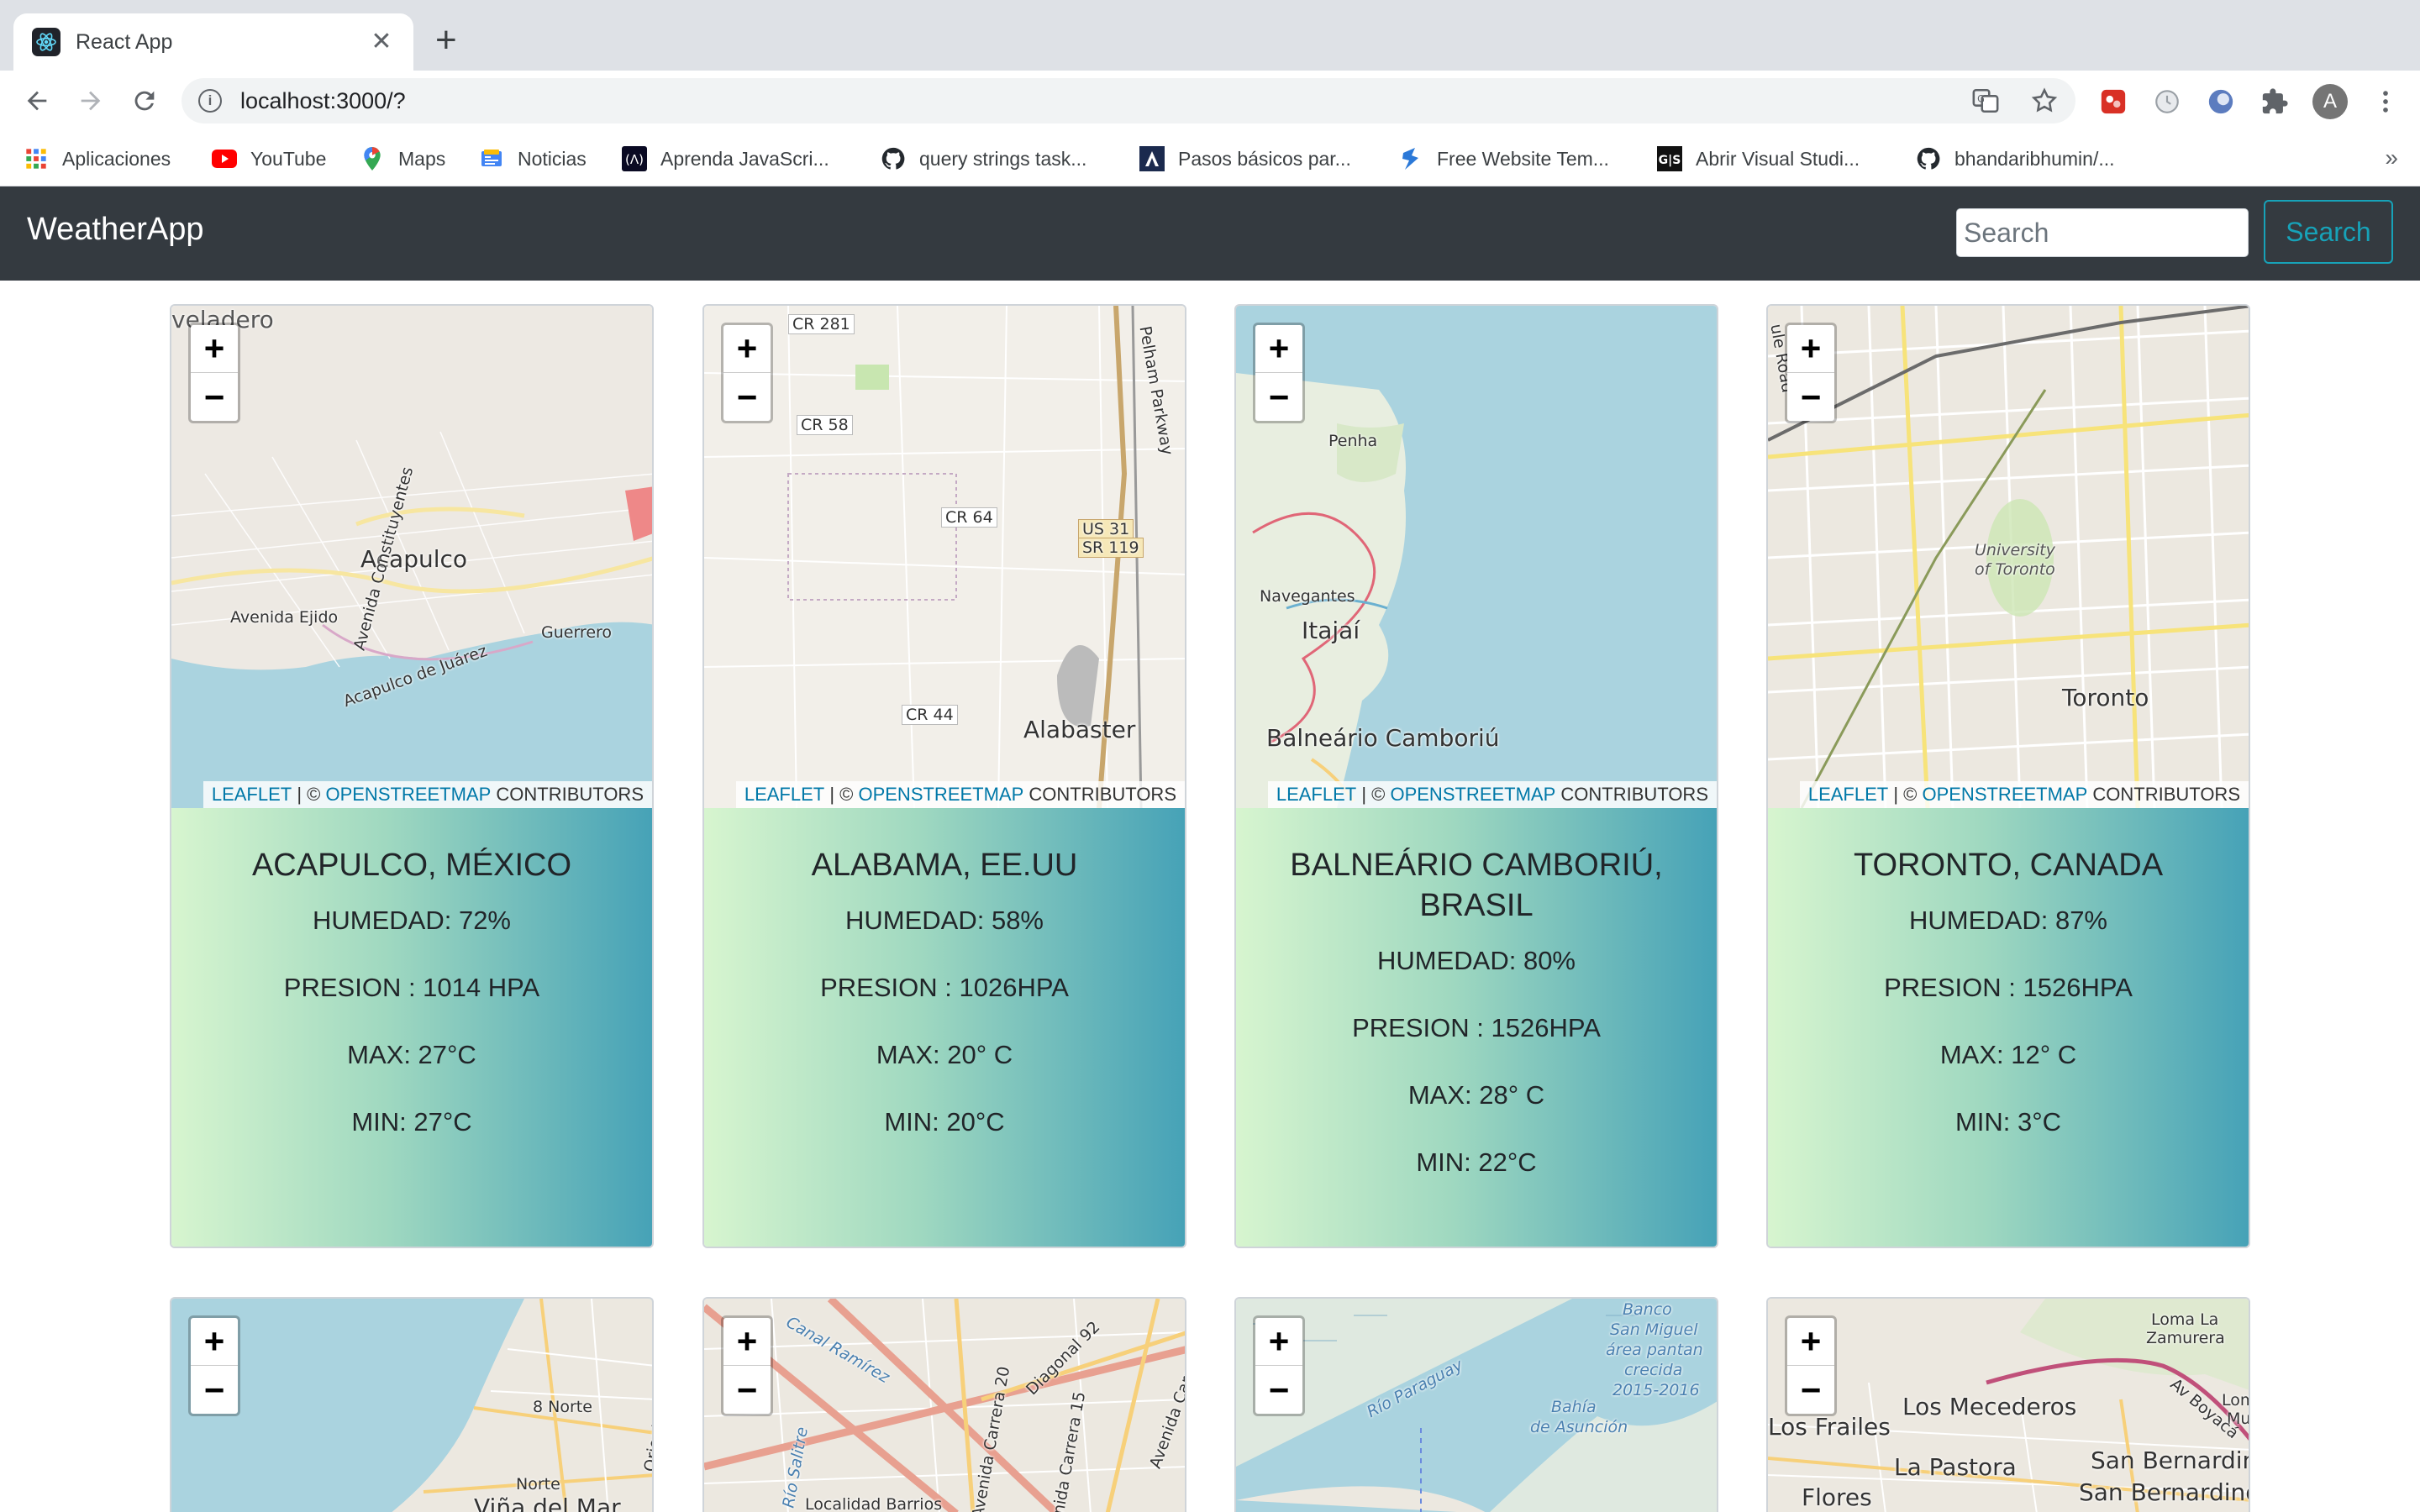  I want to click on browser-menu-icon, so click(2386, 102).